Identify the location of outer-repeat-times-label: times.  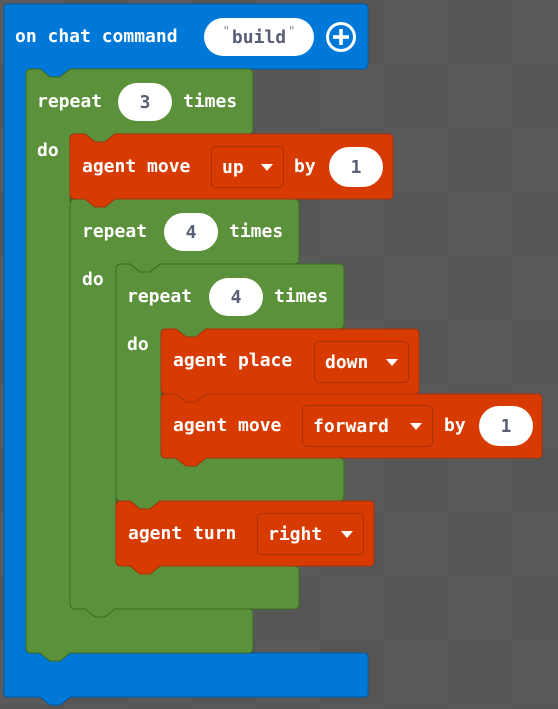
(210, 101).